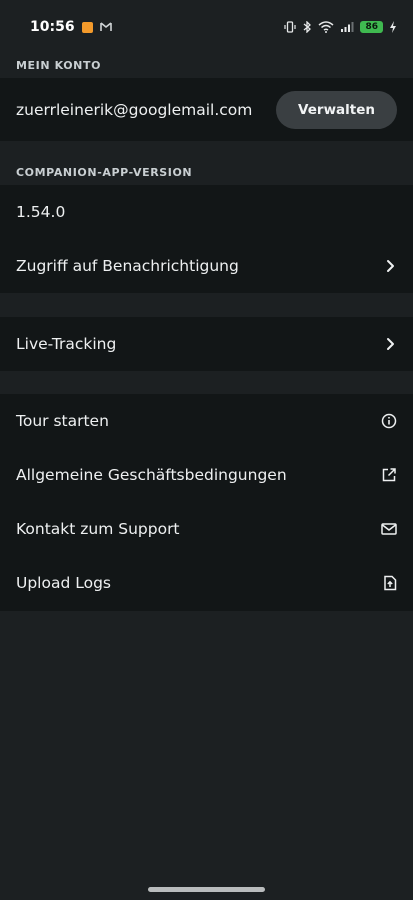  I want to click on tour-row: Tour starten, so click(206, 421).